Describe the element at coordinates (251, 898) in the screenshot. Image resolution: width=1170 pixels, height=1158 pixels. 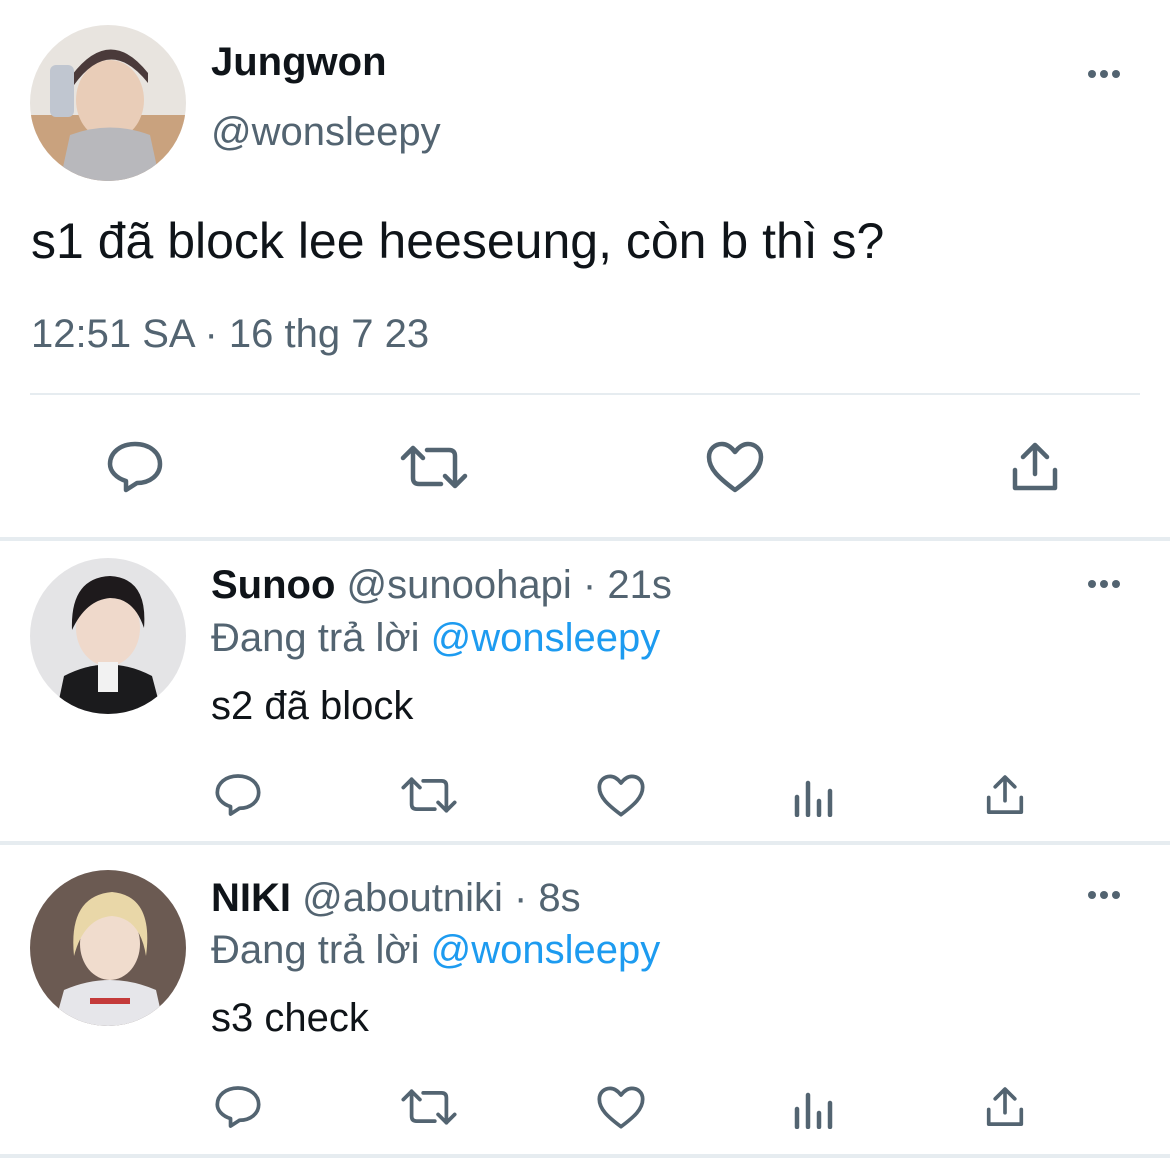
I see `reply-author-name: NIKI` at that location.